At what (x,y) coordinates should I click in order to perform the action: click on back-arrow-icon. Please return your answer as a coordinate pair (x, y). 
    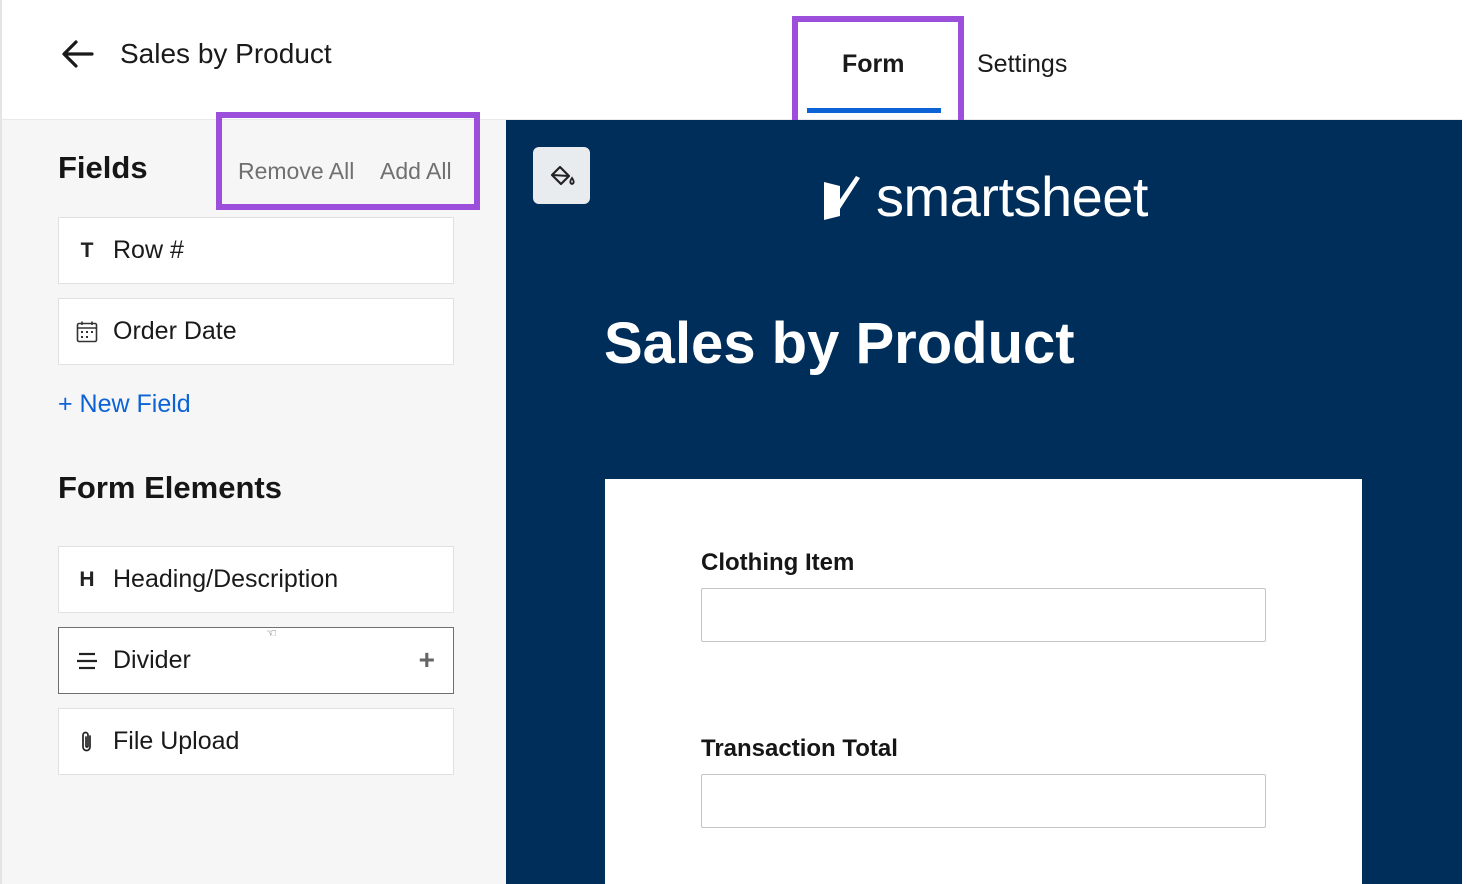
    Looking at the image, I should click on (78, 54).